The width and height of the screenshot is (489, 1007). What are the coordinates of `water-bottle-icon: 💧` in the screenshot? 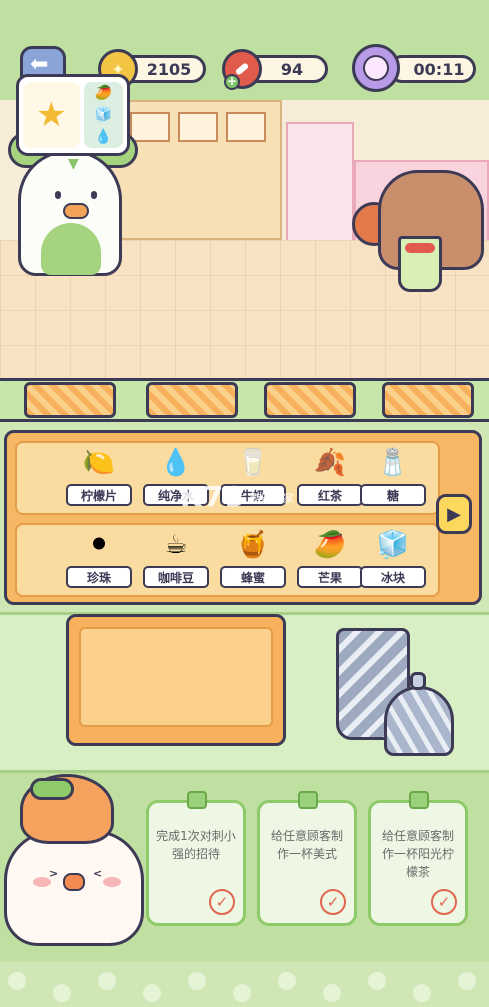 It's located at (103, 137).